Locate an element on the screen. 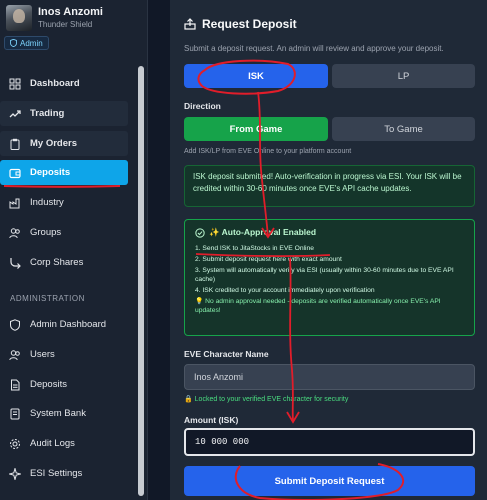 The height and width of the screenshot is (500, 487). sidebar-item-label: System Bank is located at coordinates (58, 413).